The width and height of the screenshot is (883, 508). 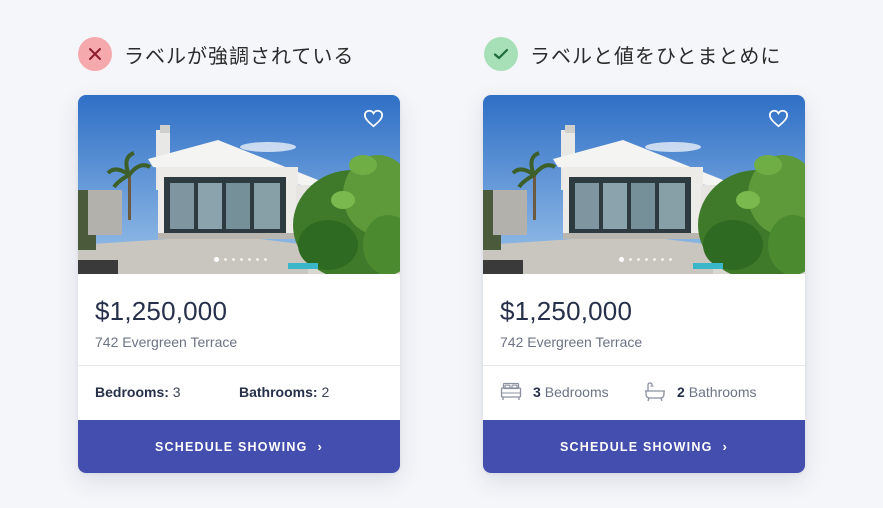 What do you see at coordinates (501, 54) in the screenshot?
I see `check-icon` at bounding box center [501, 54].